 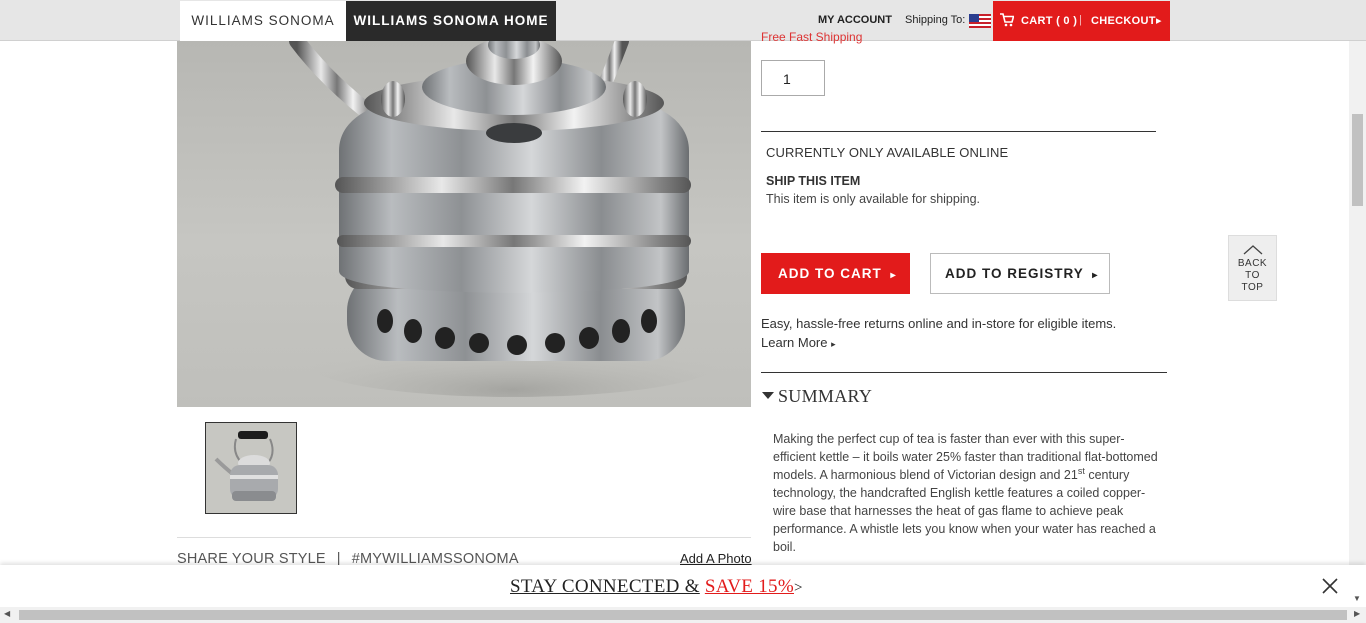 I want to click on caret-down-icon, so click(x=768, y=395).